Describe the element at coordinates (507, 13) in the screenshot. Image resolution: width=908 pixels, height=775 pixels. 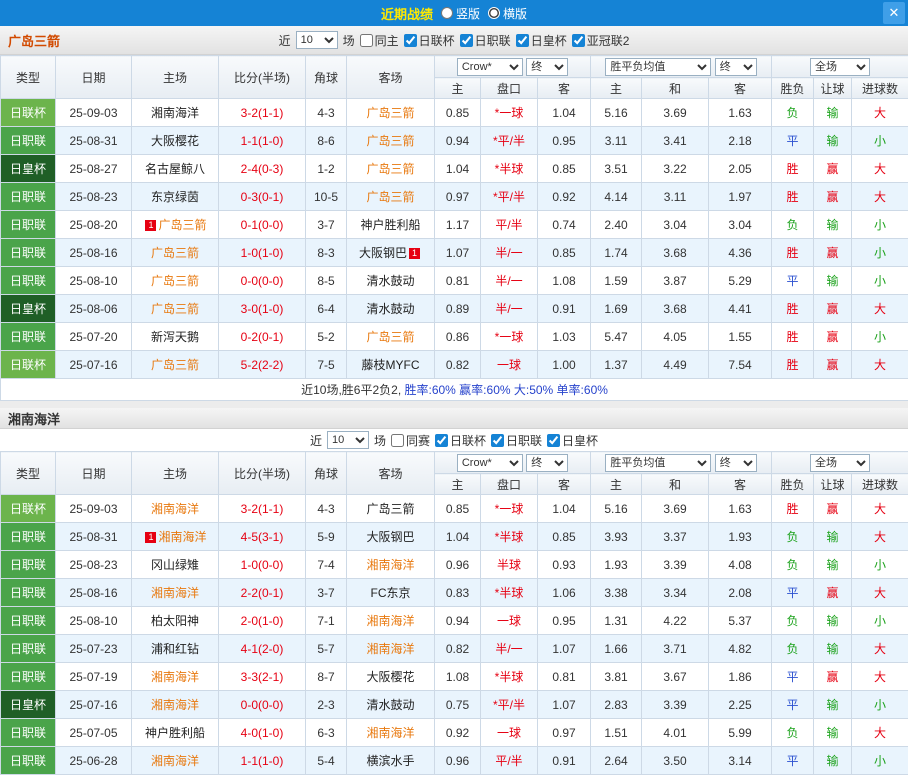
I see `layout-option-horizontal: 横版` at that location.